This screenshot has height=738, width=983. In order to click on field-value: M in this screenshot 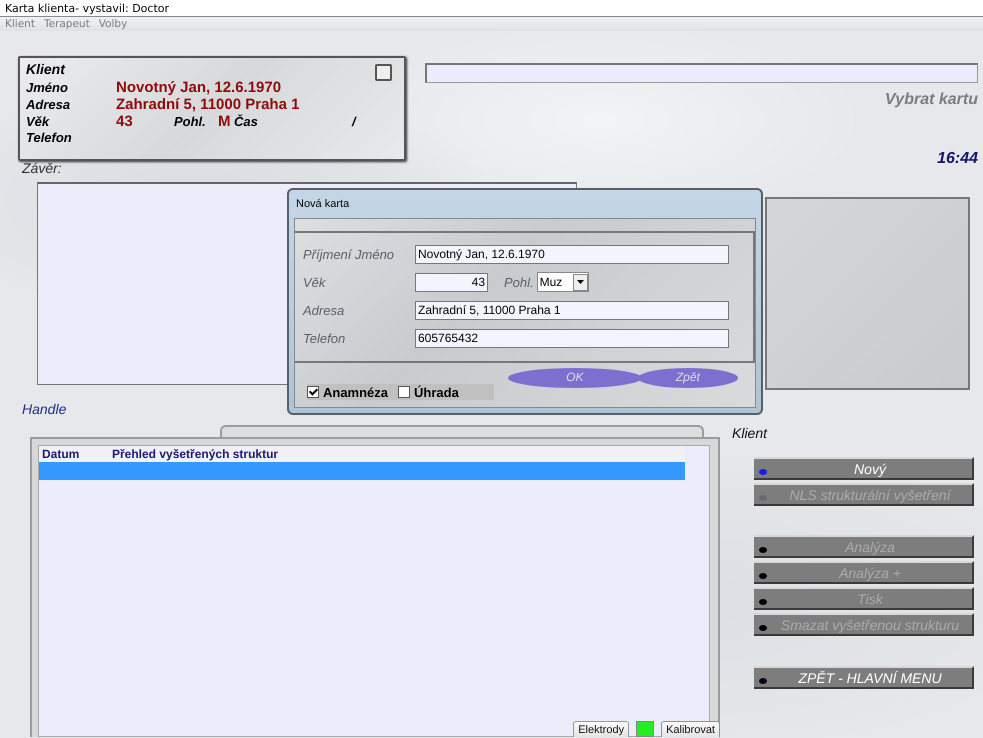, I will do `click(225, 121)`.